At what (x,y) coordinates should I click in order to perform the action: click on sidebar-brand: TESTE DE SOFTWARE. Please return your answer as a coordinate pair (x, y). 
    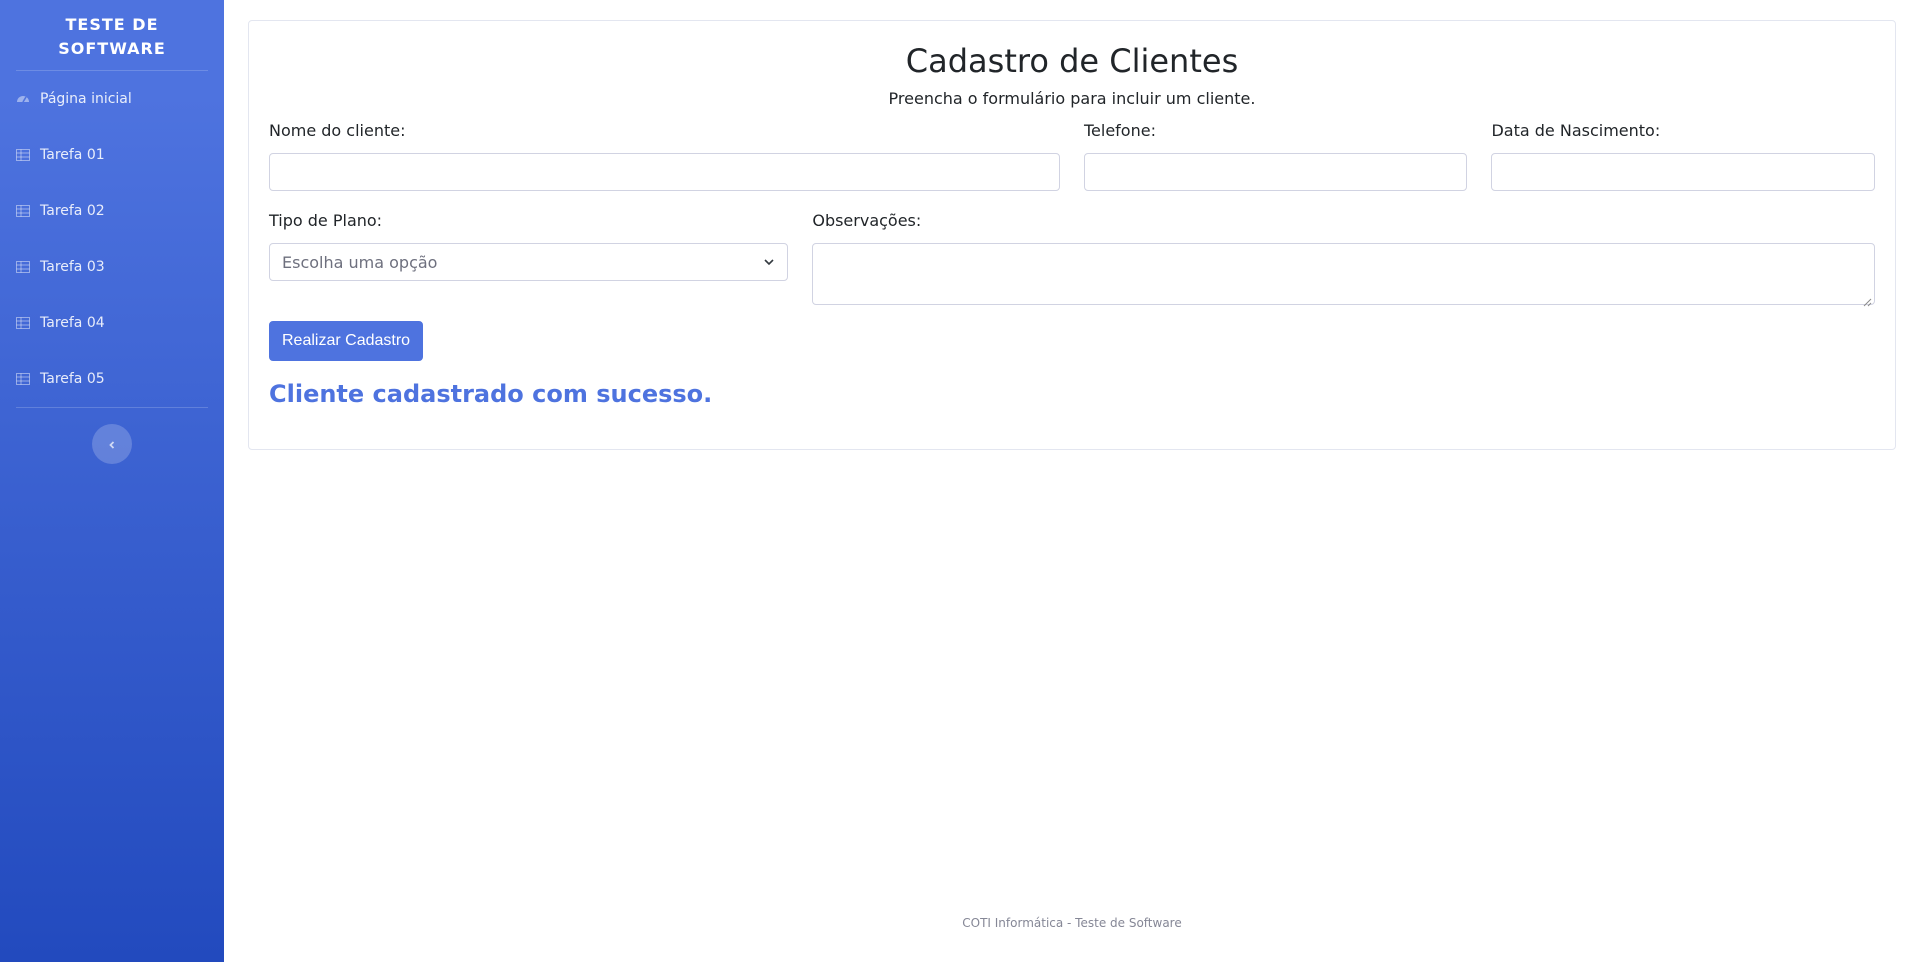
    Looking at the image, I should click on (112, 35).